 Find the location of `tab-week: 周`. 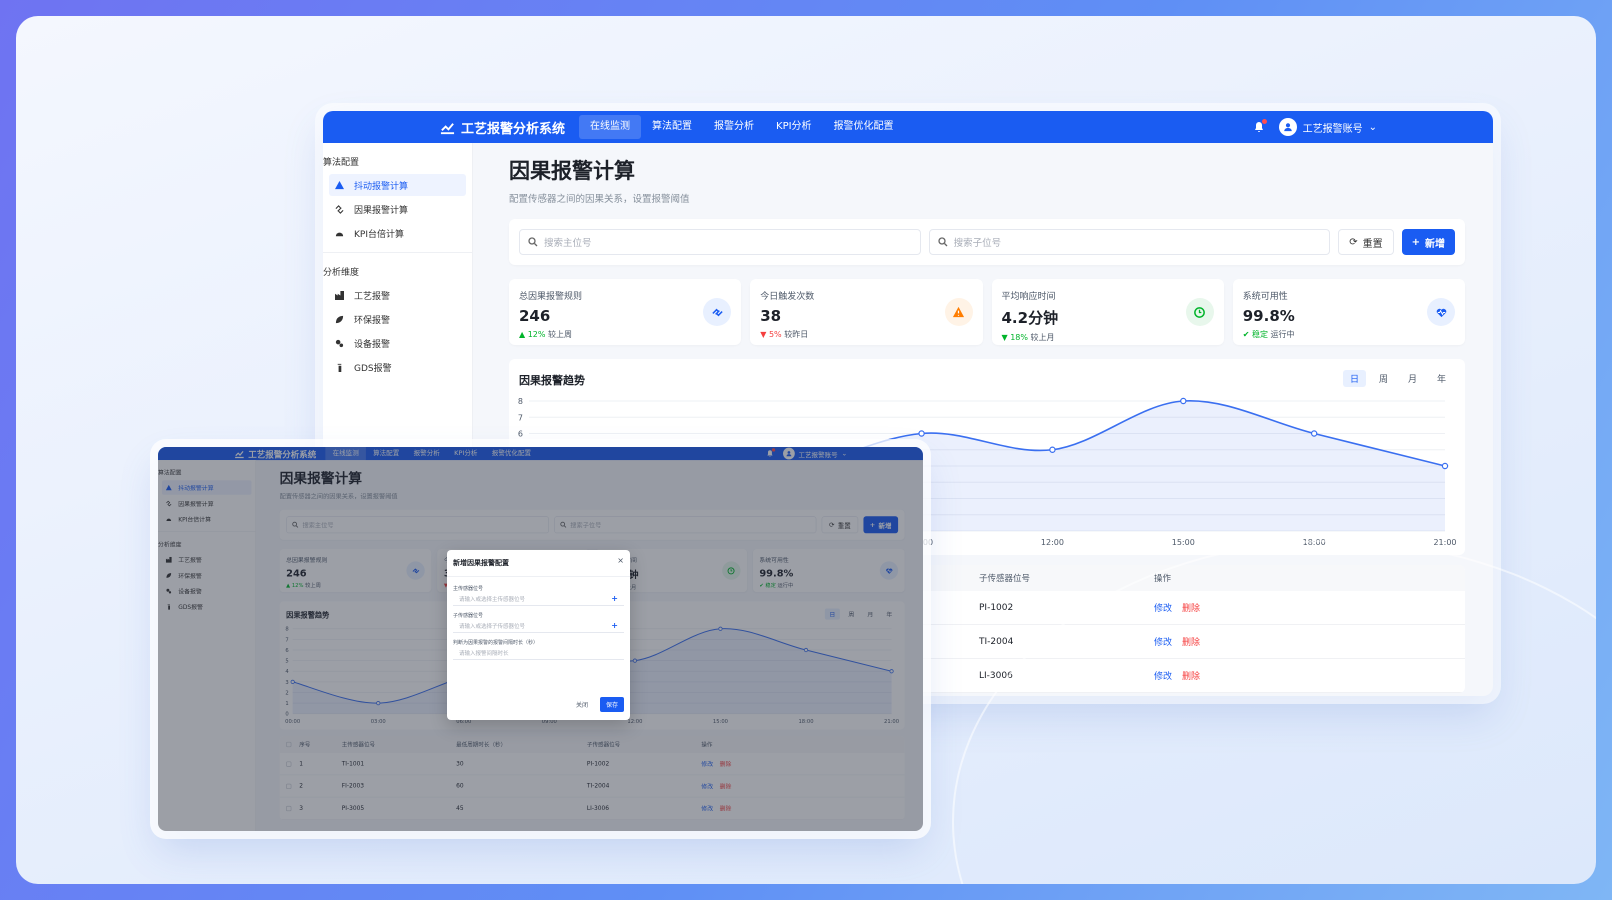

tab-week: 周 is located at coordinates (1383, 378).